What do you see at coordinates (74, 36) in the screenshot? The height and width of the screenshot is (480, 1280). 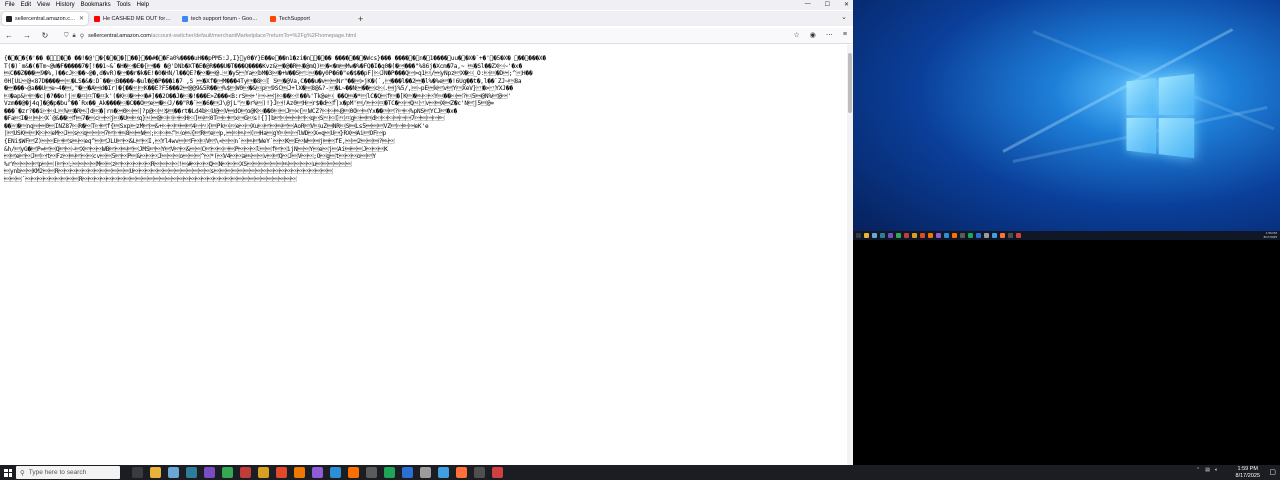 I see `lock-icon: 🔒︎` at bounding box center [74, 36].